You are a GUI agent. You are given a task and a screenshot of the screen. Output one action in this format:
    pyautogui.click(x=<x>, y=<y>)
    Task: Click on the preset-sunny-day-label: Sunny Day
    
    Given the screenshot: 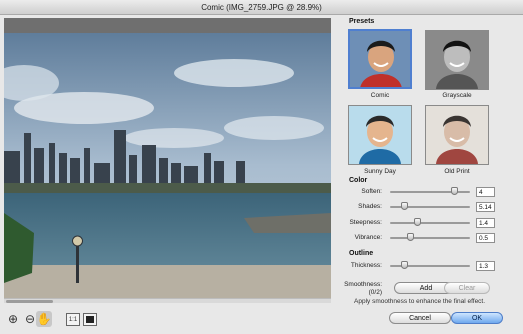 What is the action you would take?
    pyautogui.click(x=380, y=171)
    